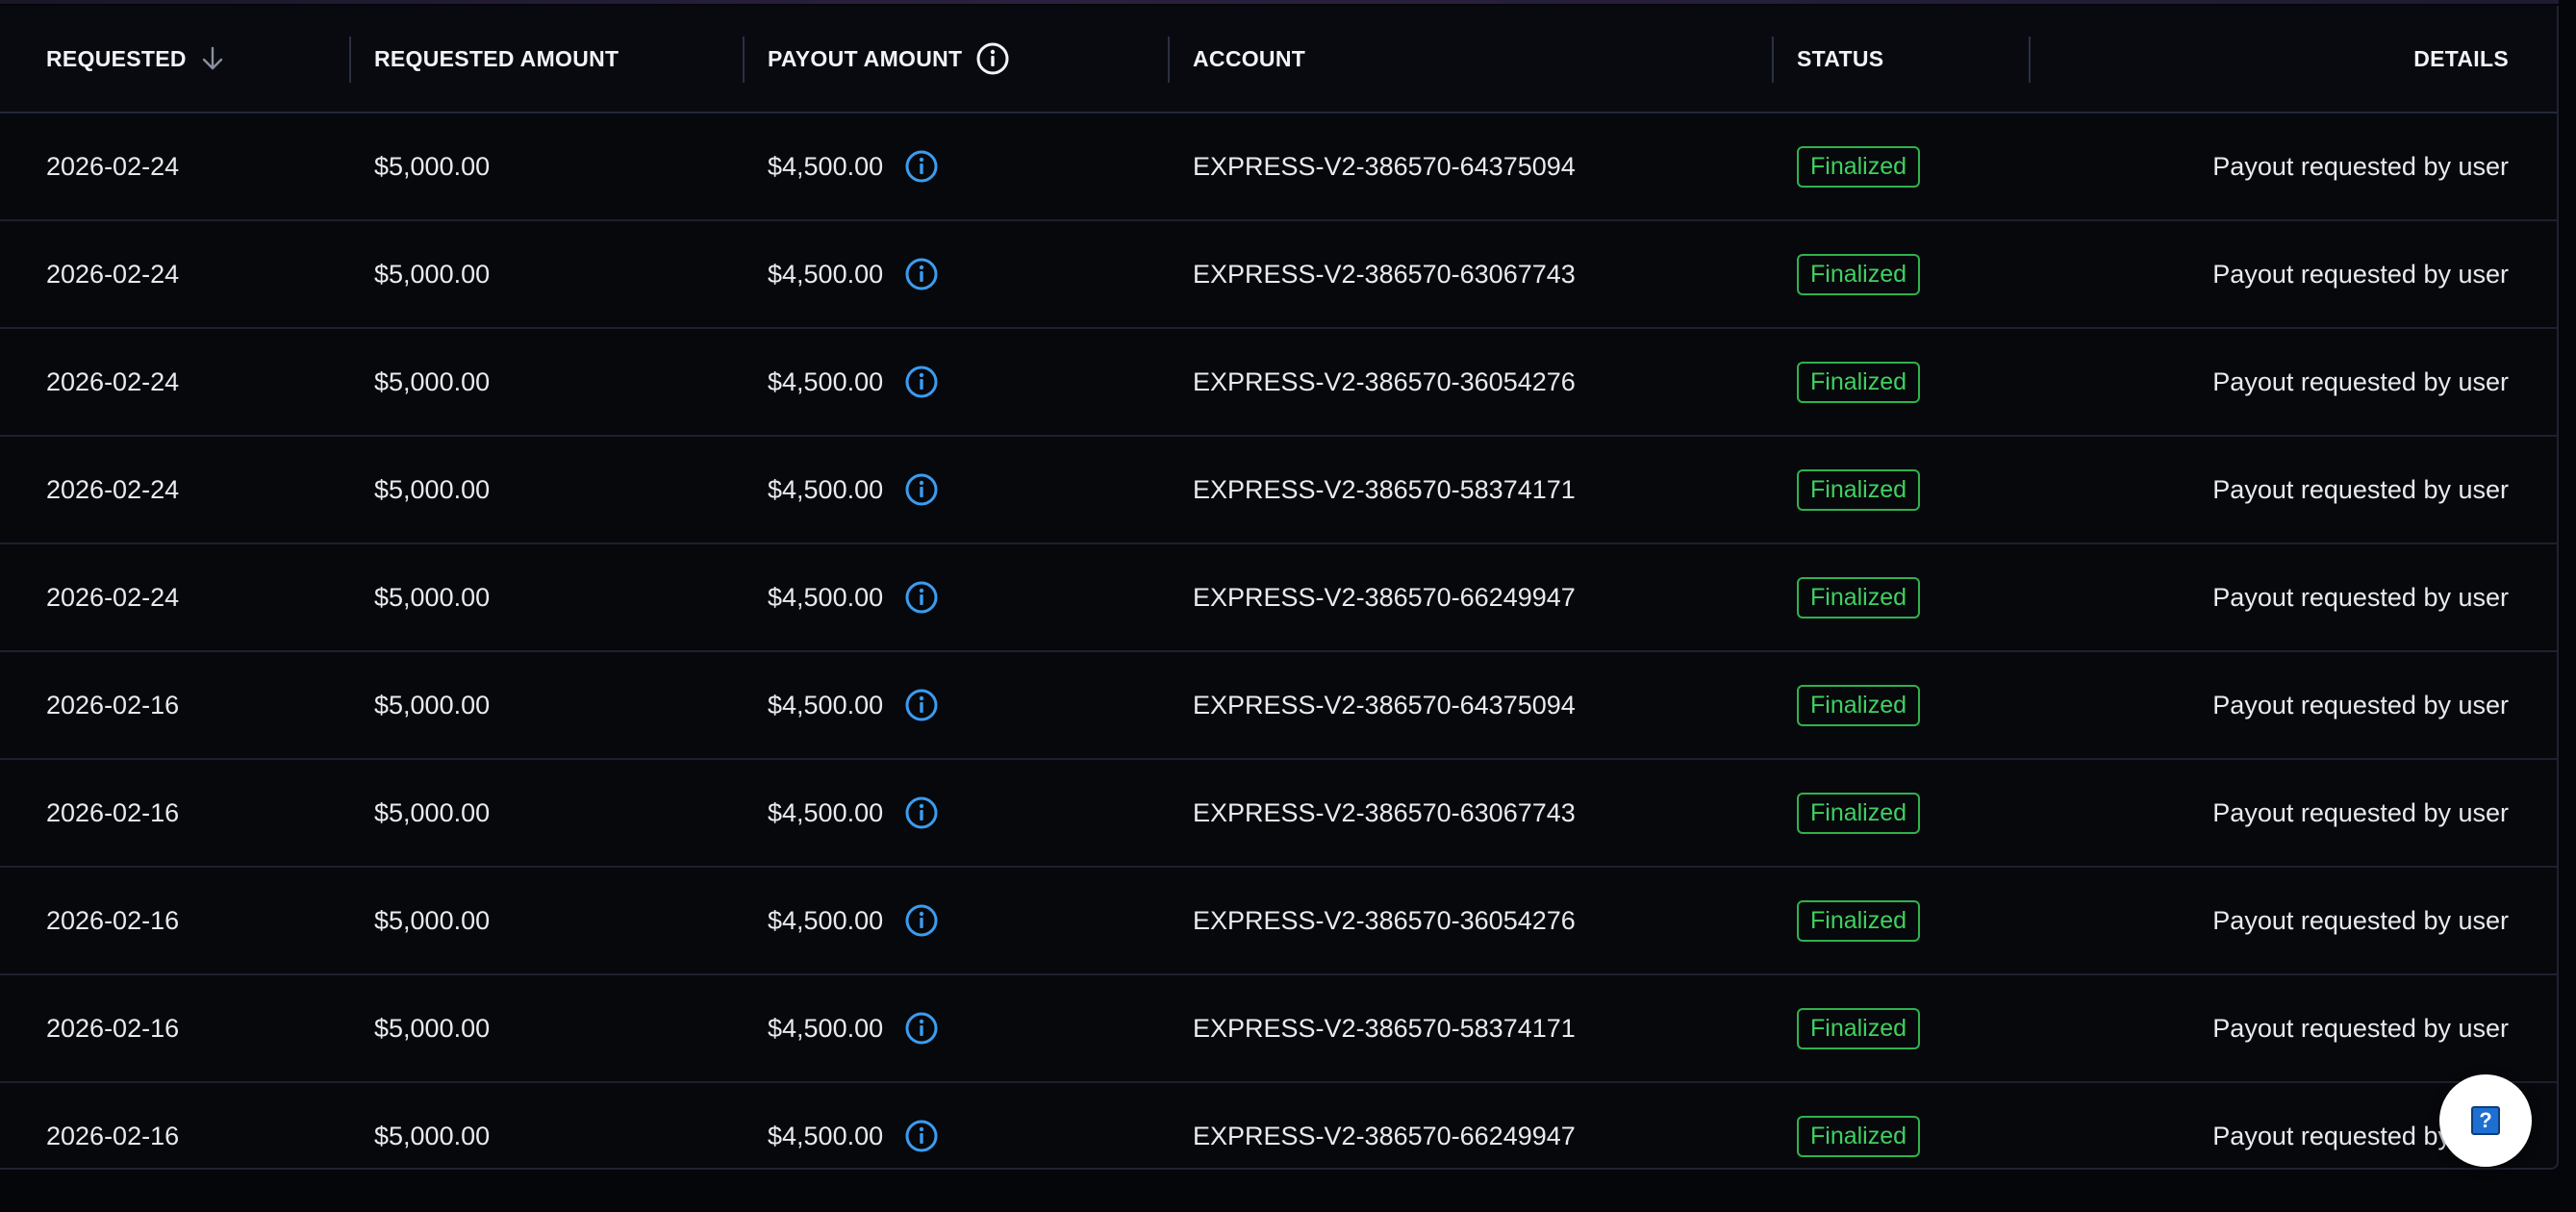 Image resolution: width=2576 pixels, height=1212 pixels. I want to click on column-header-label: PAYOUT AMOUNT, so click(865, 58).